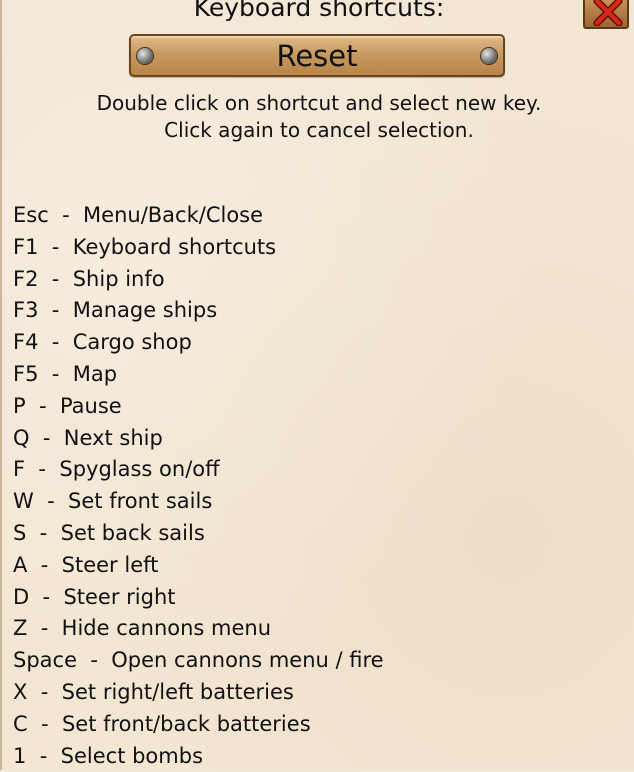 Image resolution: width=634 pixels, height=772 pixels. I want to click on reset-button: Reset, so click(317, 55).